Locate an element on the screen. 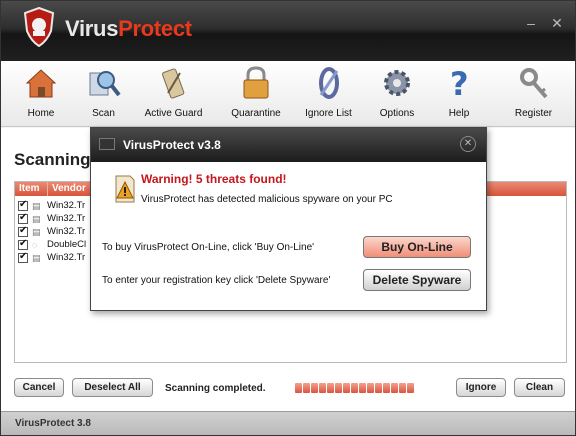 This screenshot has width=576, height=436. gear-icon is located at coordinates (397, 83).